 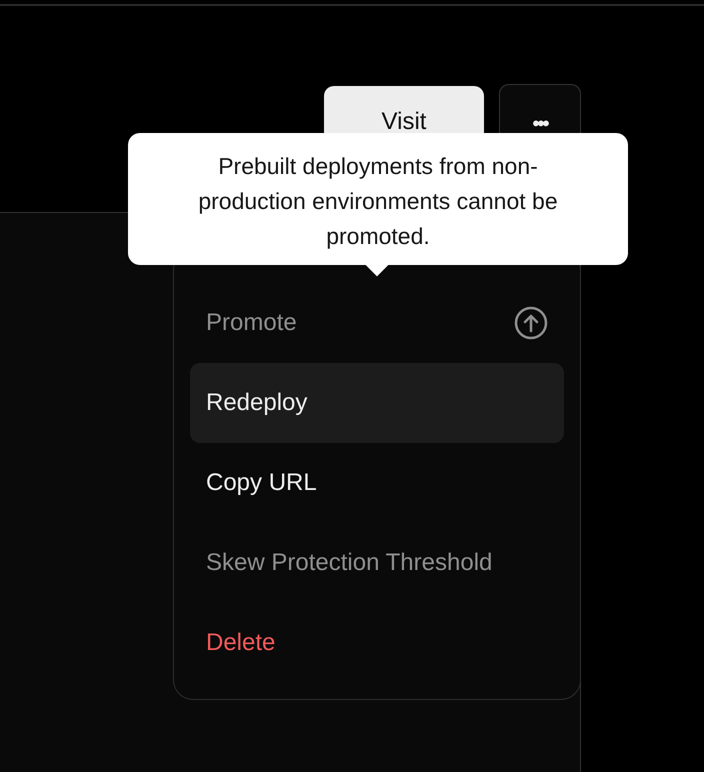 What do you see at coordinates (377, 643) in the screenshot?
I see `menu-item: Delete` at bounding box center [377, 643].